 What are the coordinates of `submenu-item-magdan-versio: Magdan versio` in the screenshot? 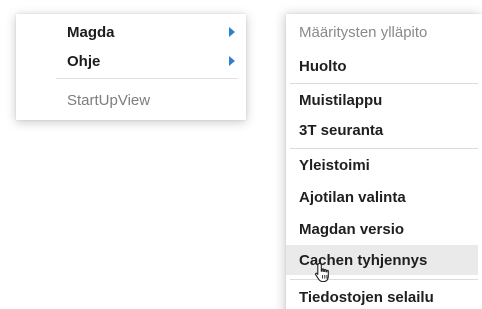 It's located at (382, 229).